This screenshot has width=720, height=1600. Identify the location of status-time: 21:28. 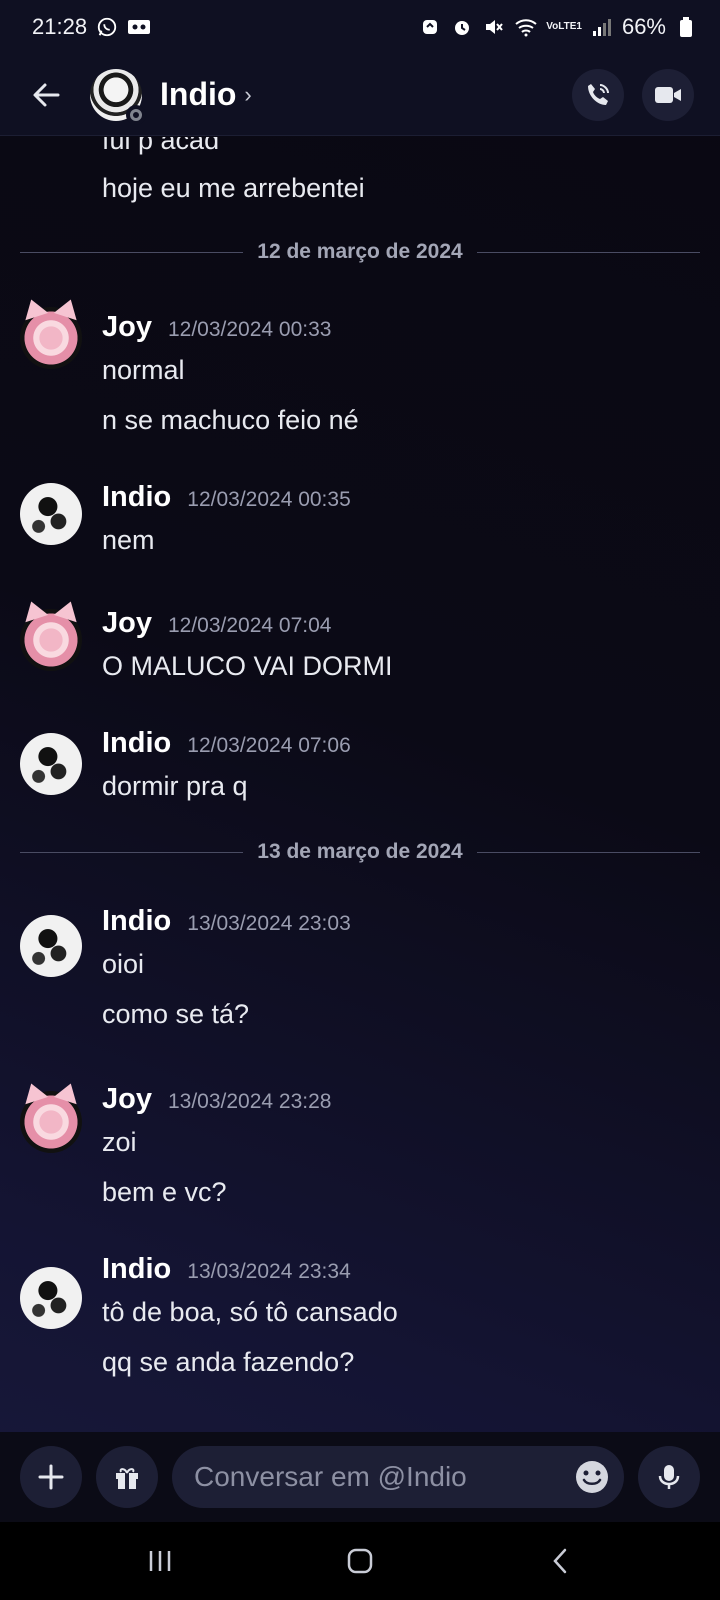
(60, 26).